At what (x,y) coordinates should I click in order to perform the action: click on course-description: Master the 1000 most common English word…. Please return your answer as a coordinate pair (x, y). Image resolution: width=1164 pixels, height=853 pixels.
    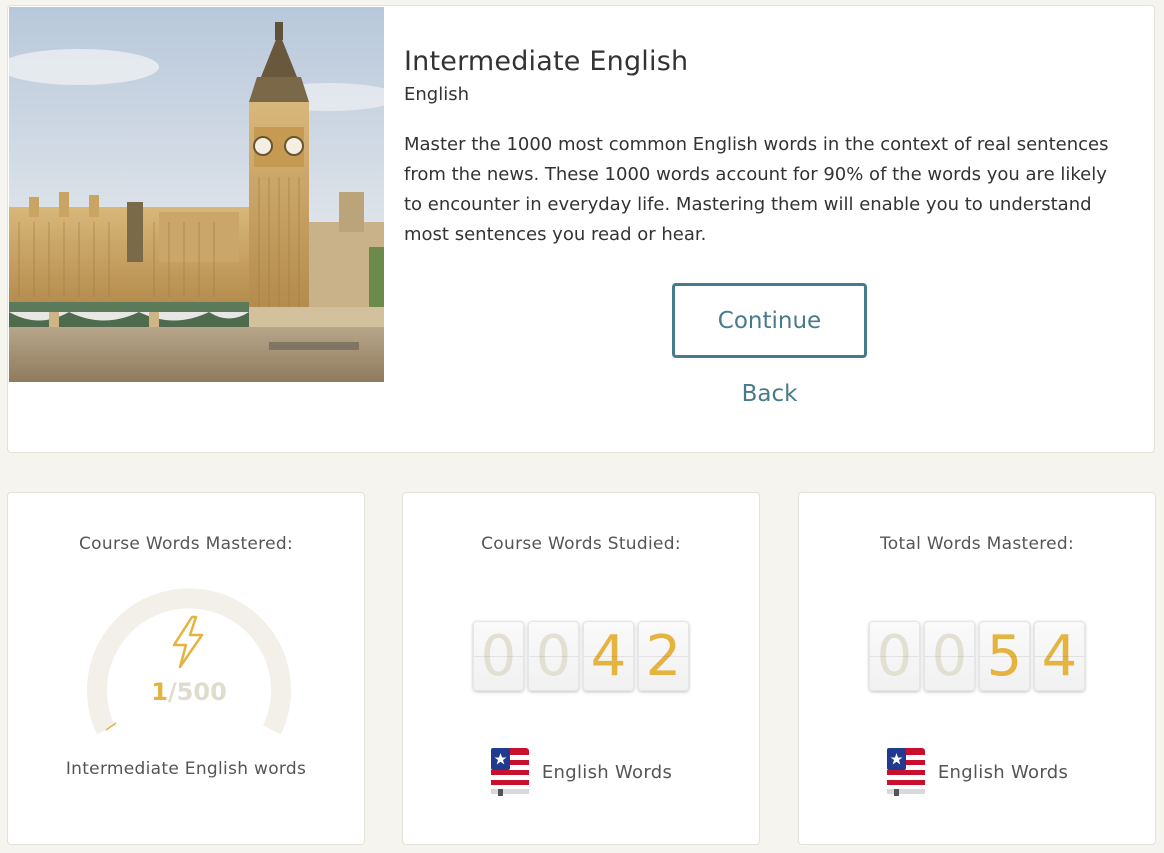
    Looking at the image, I should click on (756, 189).